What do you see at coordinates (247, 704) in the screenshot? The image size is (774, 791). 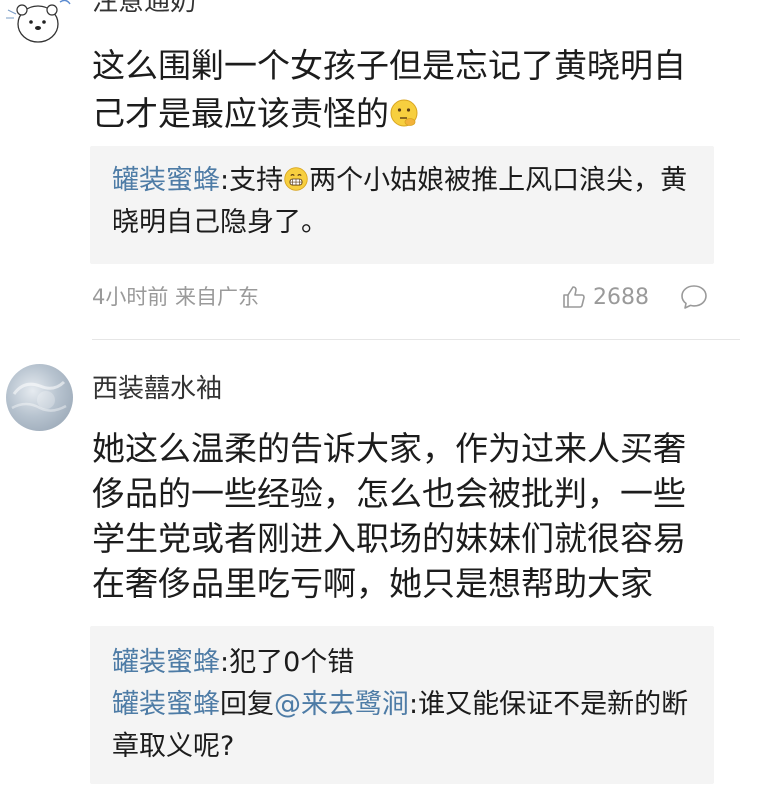 I see `reply-word: 回复` at bounding box center [247, 704].